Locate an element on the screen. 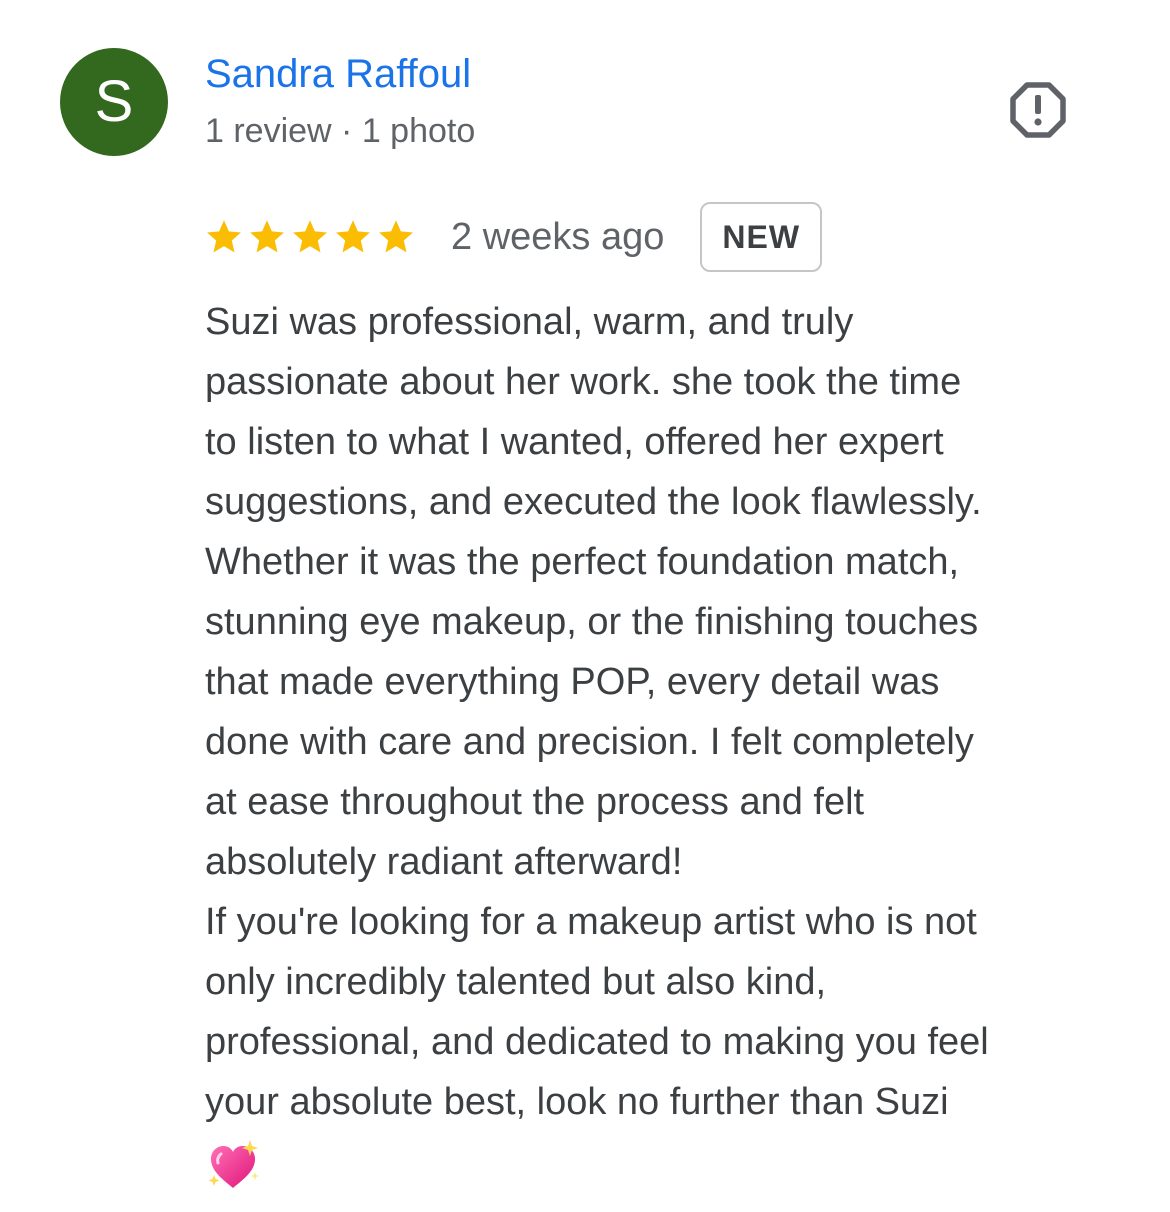 This screenshot has width=1170, height=1212. avatar-initial: S is located at coordinates (114, 101).